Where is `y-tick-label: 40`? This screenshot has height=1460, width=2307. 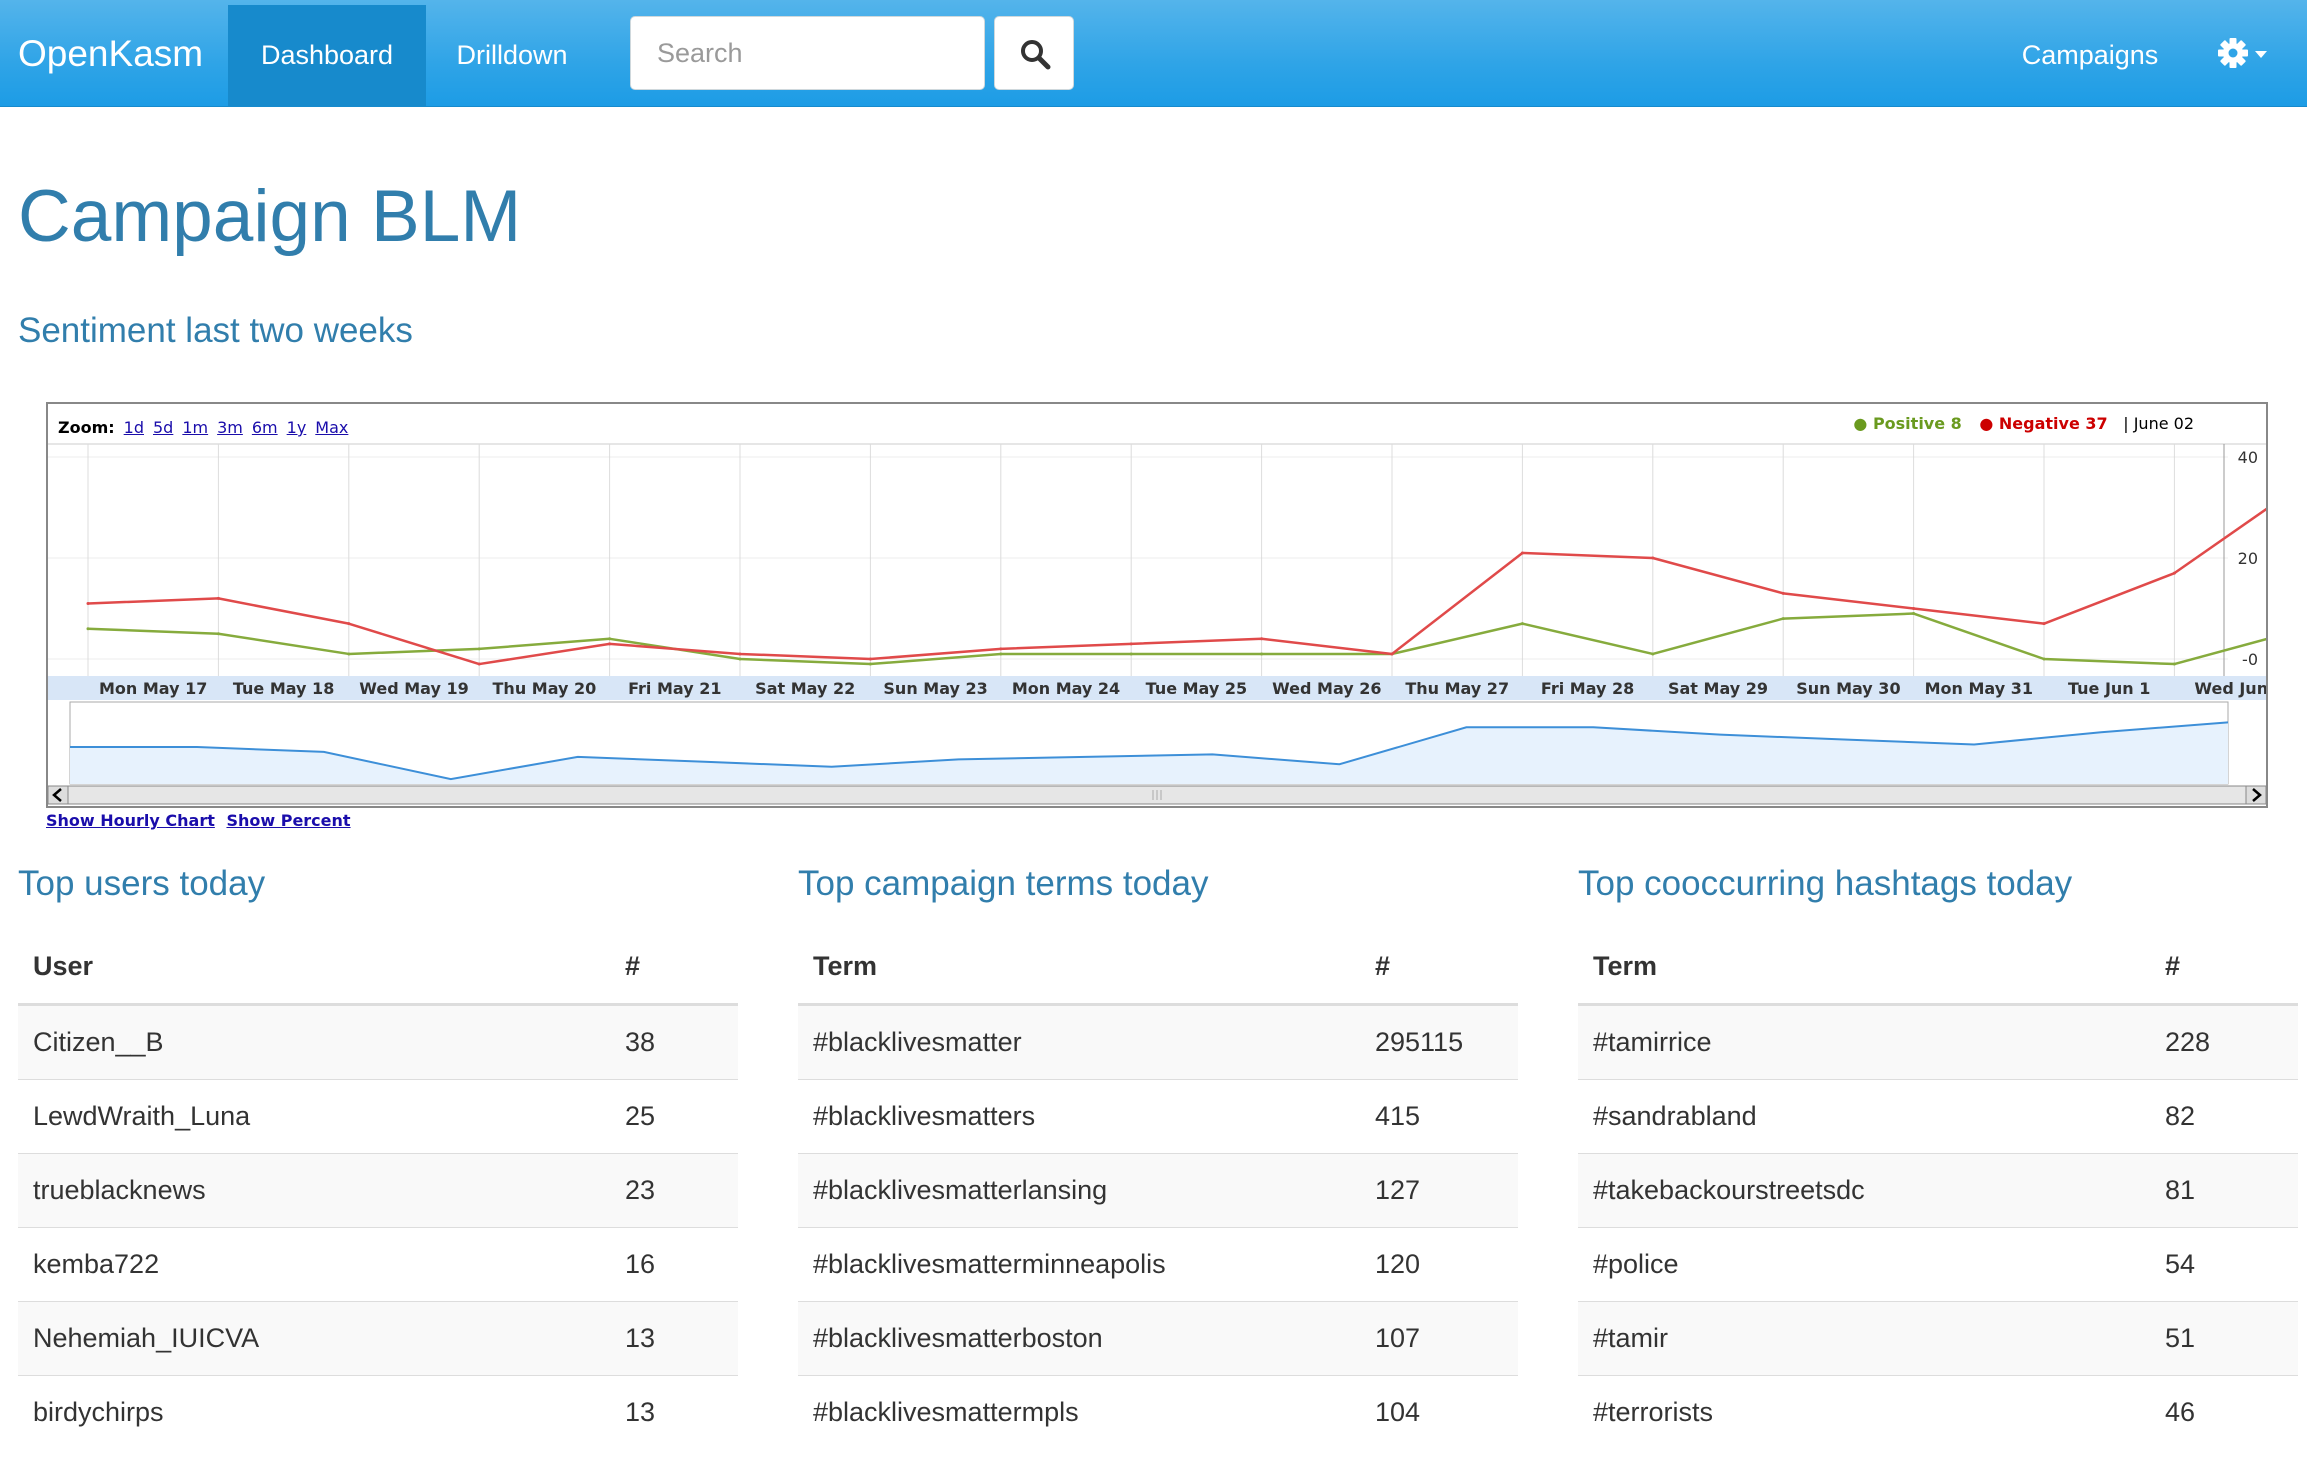
y-tick-label: 40 is located at coordinates (2248, 457).